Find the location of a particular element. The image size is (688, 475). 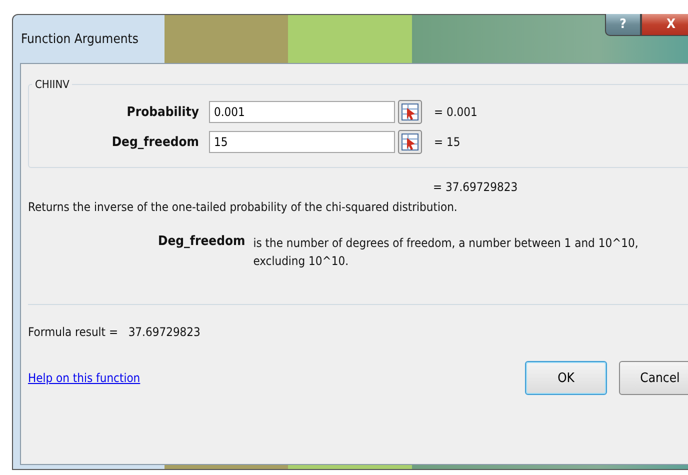

argument-result: = 15 is located at coordinates (447, 142).